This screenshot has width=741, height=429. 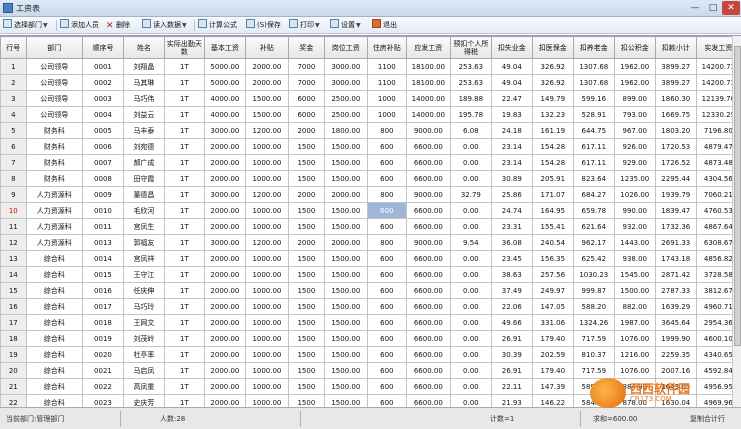 What do you see at coordinates (102, 242) in the screenshot?
I see `table-cell: 0013` at bounding box center [102, 242].